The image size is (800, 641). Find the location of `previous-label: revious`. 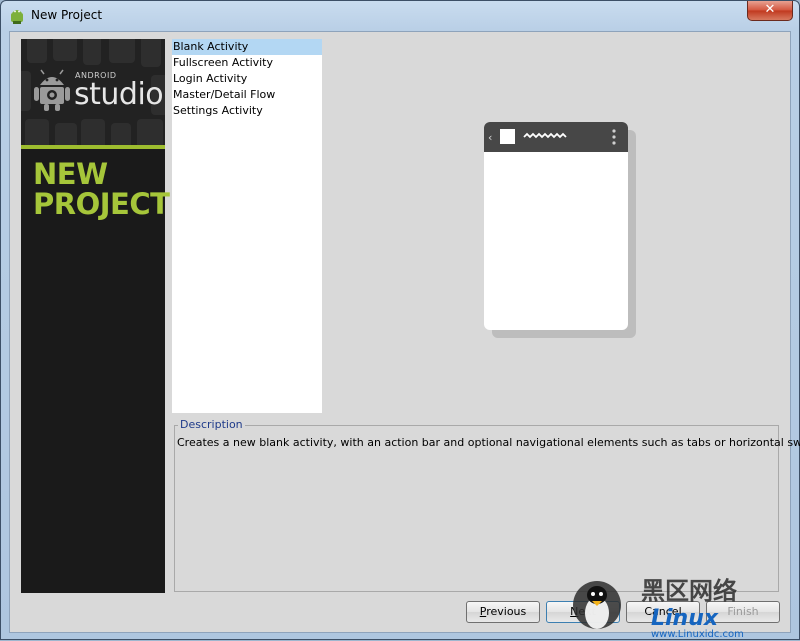

previous-label: revious is located at coordinates (506, 611).